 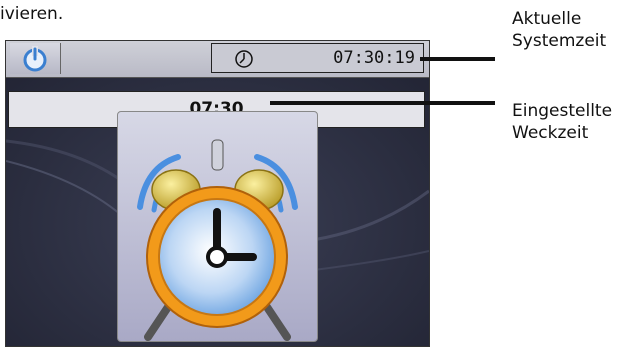 I want to click on system-time: 07:30:19, so click(x=374, y=58).